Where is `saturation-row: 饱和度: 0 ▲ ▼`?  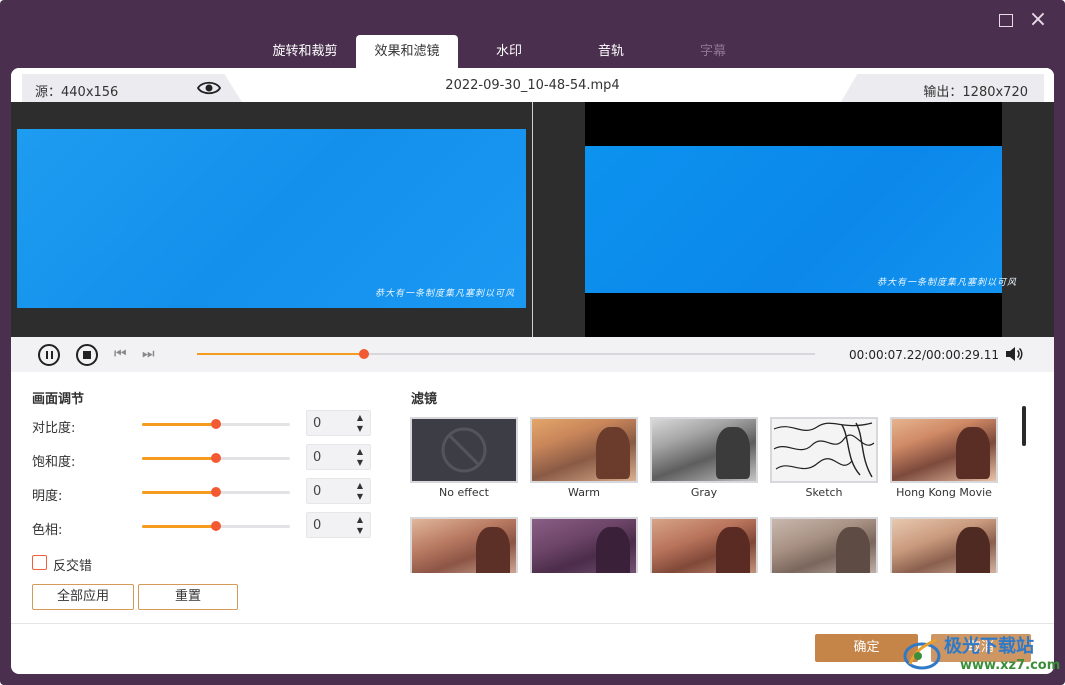
saturation-row: 饱和度: 0 ▲ ▼ is located at coordinates (201, 458).